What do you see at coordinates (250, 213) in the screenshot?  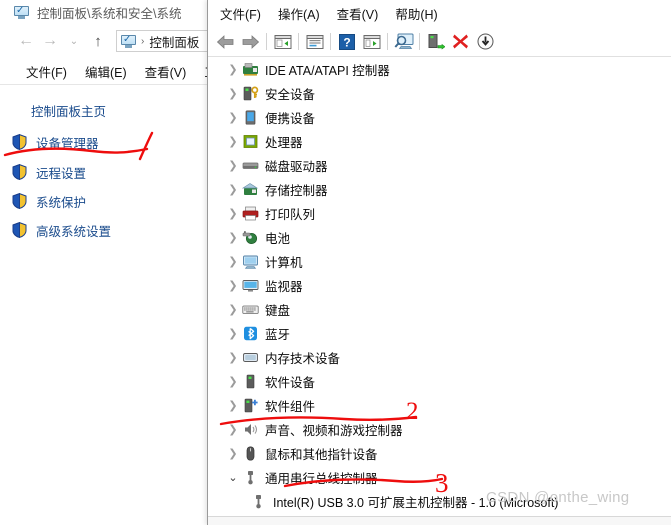 I see `print-queue-icon` at bounding box center [250, 213].